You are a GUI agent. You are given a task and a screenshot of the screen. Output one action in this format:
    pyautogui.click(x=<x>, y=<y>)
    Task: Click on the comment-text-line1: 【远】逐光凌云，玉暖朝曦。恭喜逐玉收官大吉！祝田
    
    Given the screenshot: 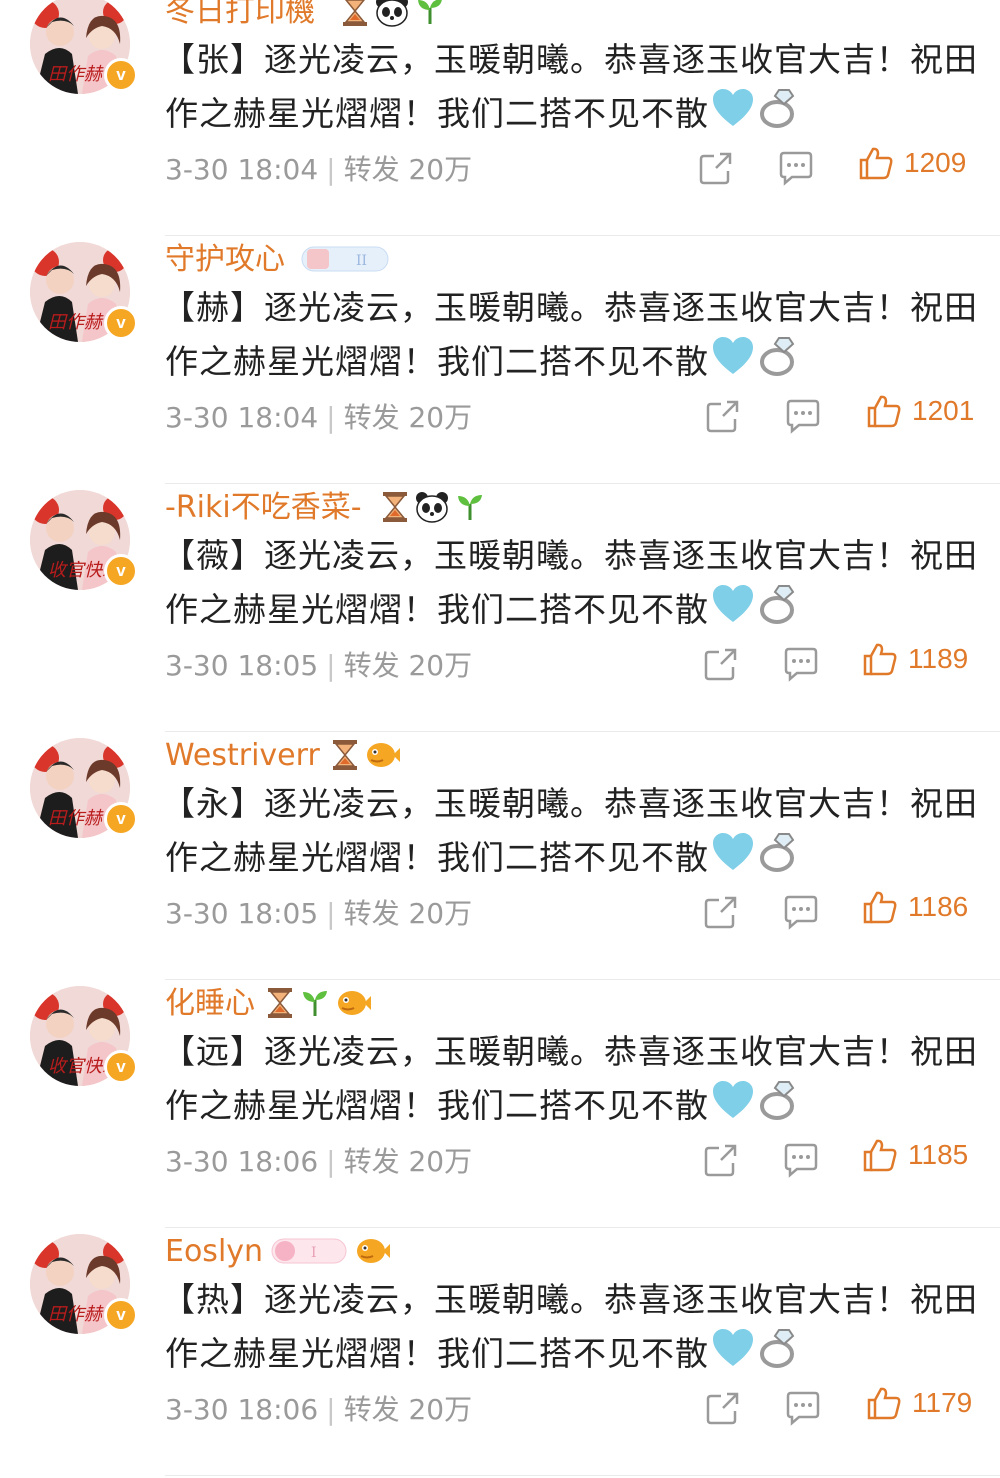 What is the action you would take?
    pyautogui.click(x=572, y=1052)
    